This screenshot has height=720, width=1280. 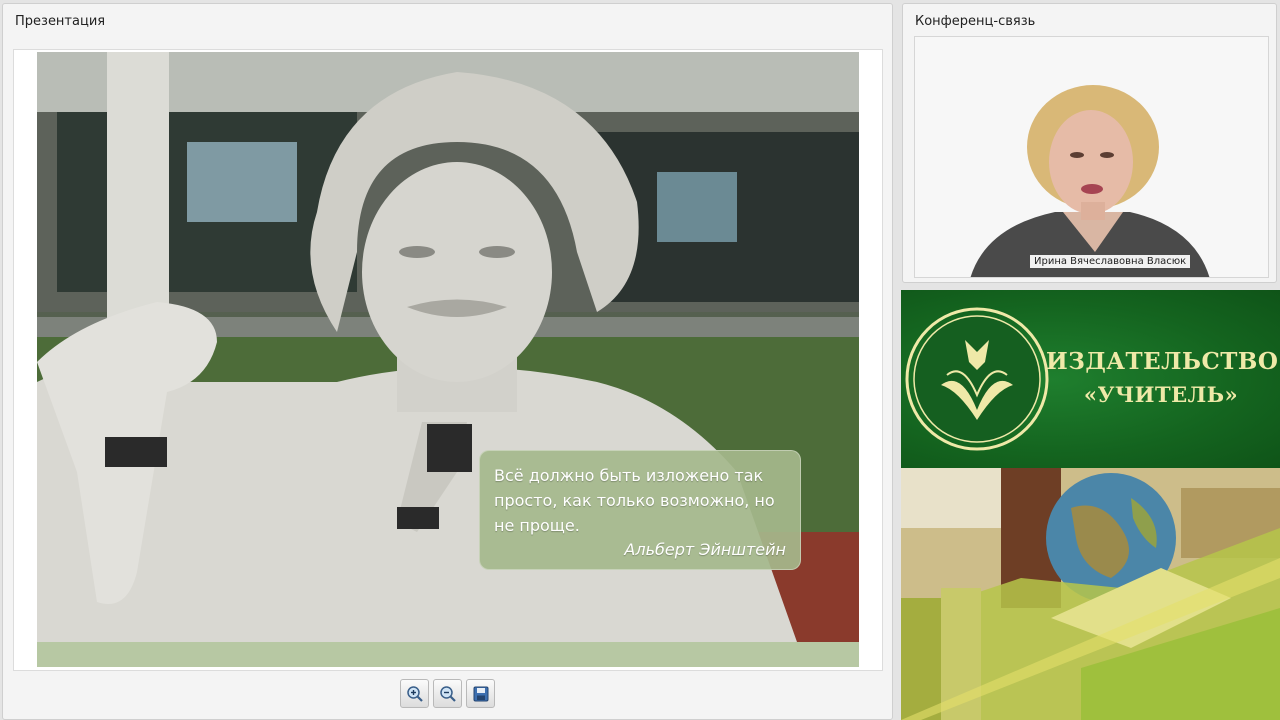 I want to click on speaker-video-image, so click(x=1091, y=157).